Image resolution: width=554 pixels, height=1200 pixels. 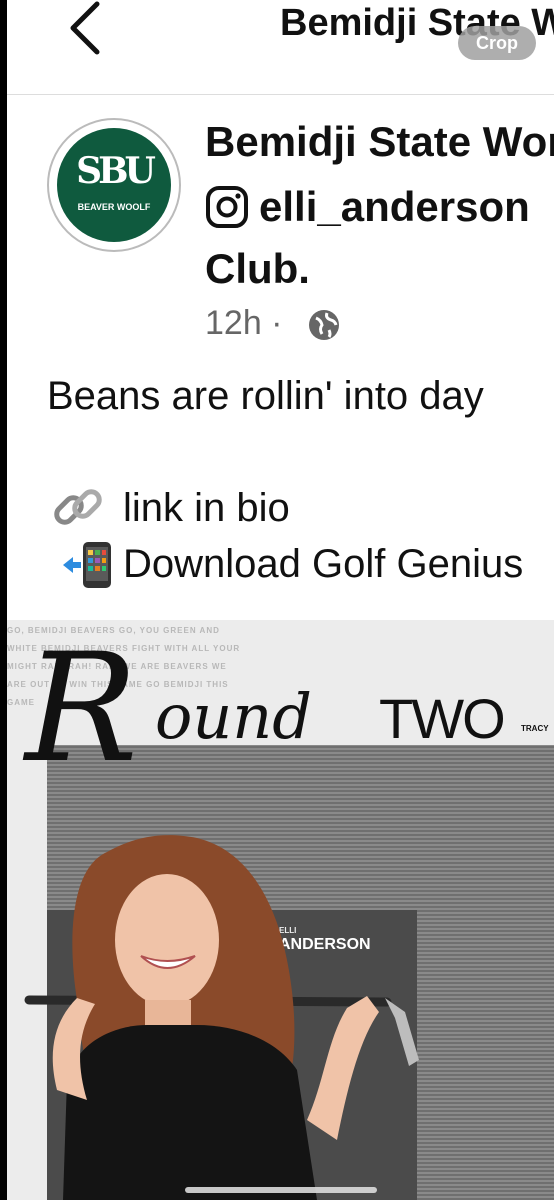 I want to click on post-meta: 12h ·, so click(x=272, y=323).